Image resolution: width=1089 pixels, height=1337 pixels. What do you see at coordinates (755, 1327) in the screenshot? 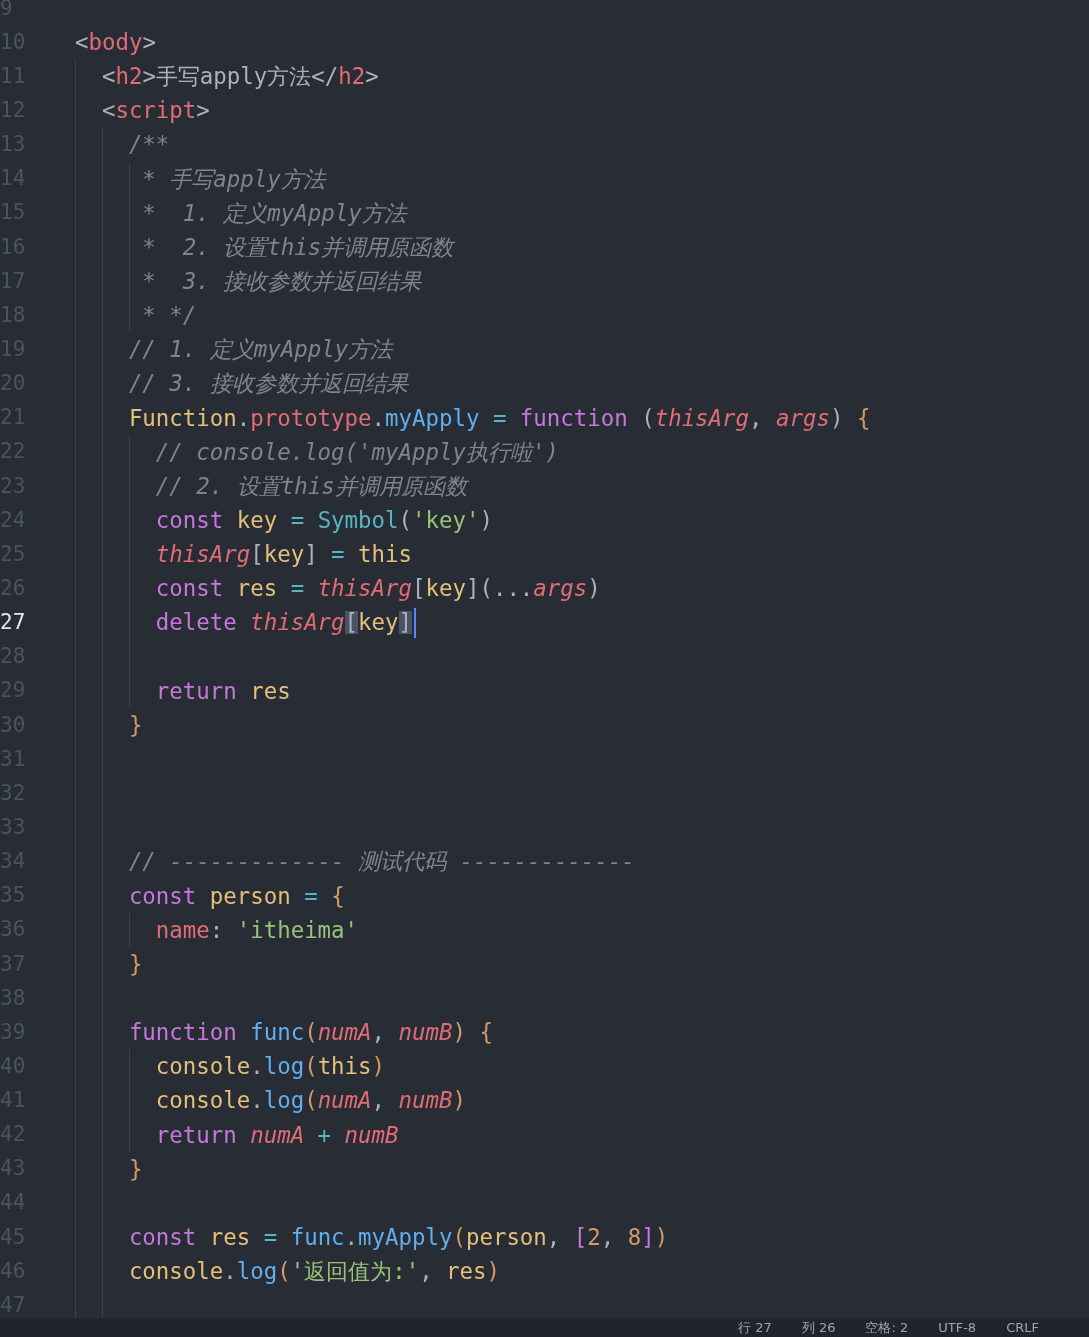
I see `status-item: 行 27` at bounding box center [755, 1327].